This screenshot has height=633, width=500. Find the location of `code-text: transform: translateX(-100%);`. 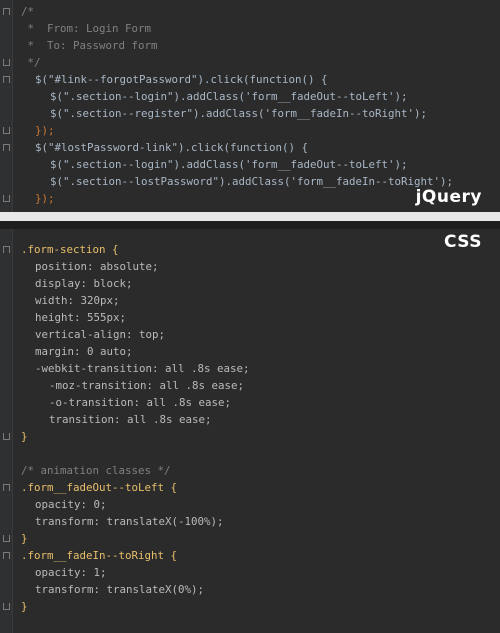

code-text: transform: translateX(-100%); is located at coordinates (129, 521).